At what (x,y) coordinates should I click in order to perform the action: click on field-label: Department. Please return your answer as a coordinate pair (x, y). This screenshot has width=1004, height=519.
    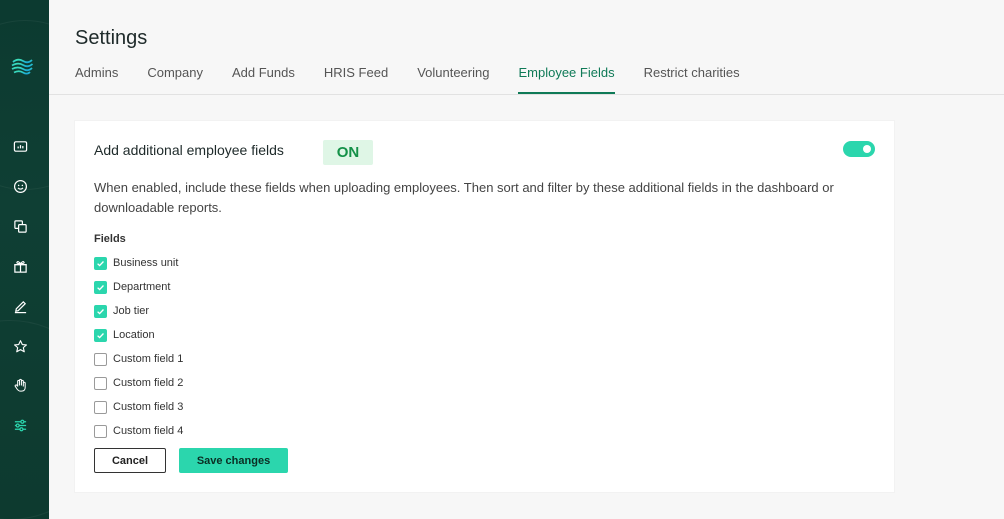
    Looking at the image, I should click on (142, 287).